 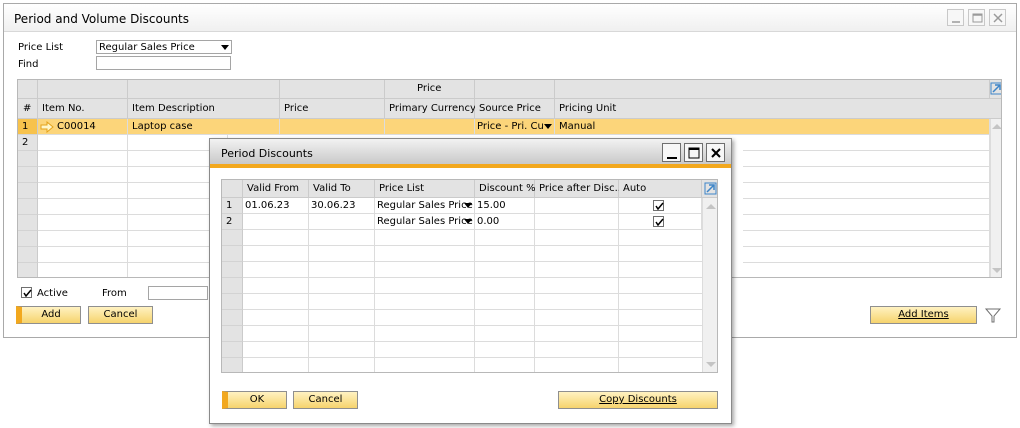 I want to click on discount-cell: 15.00, so click(x=505, y=206).